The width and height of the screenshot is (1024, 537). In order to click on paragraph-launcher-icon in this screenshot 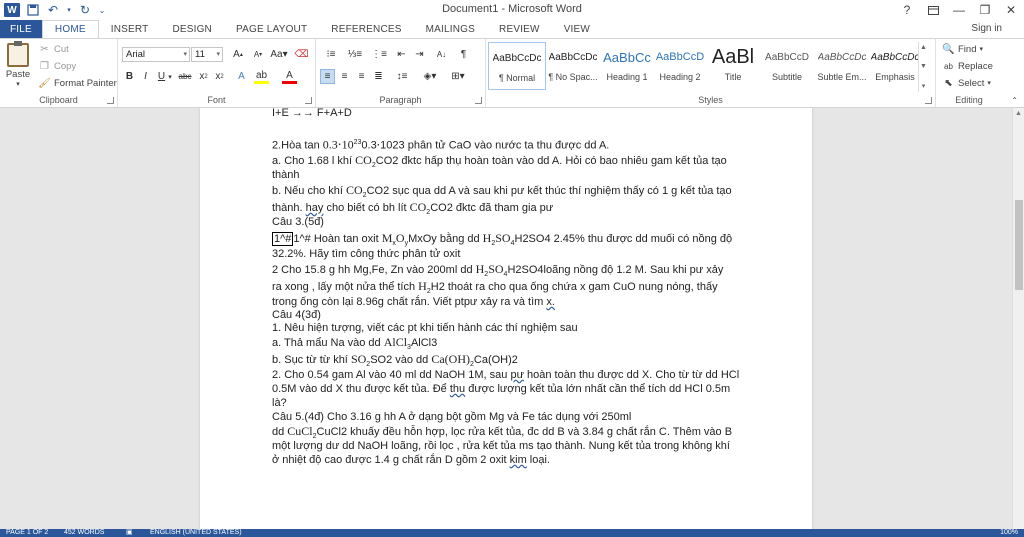, I will do `click(478, 100)`.